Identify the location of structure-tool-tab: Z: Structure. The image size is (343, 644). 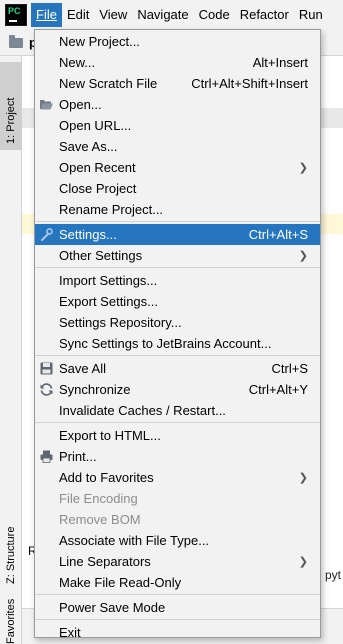
(11, 542).